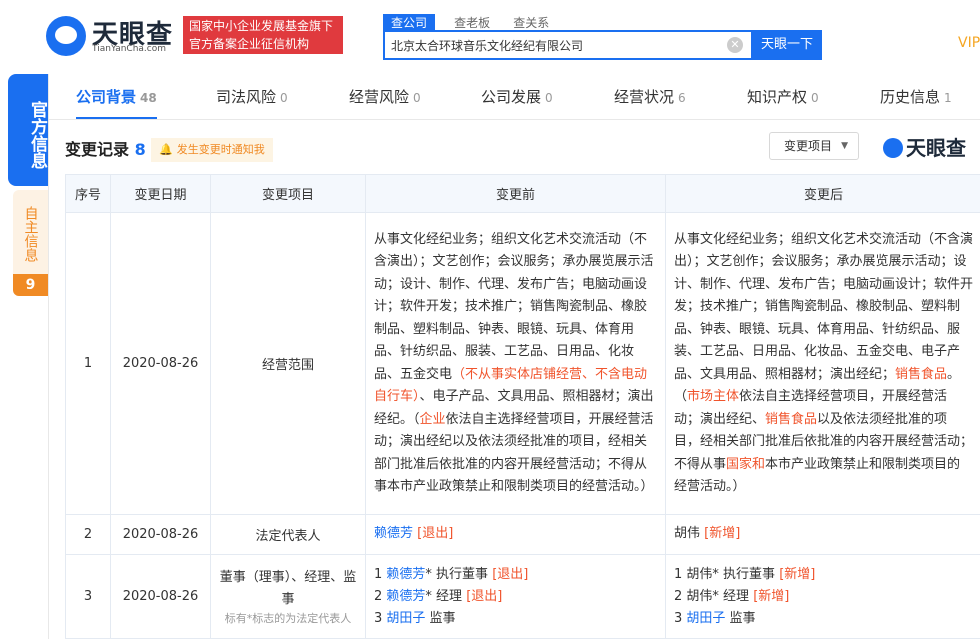  Describe the element at coordinates (791, 419) in the screenshot. I see `scope-highlight: 销售食品` at that location.